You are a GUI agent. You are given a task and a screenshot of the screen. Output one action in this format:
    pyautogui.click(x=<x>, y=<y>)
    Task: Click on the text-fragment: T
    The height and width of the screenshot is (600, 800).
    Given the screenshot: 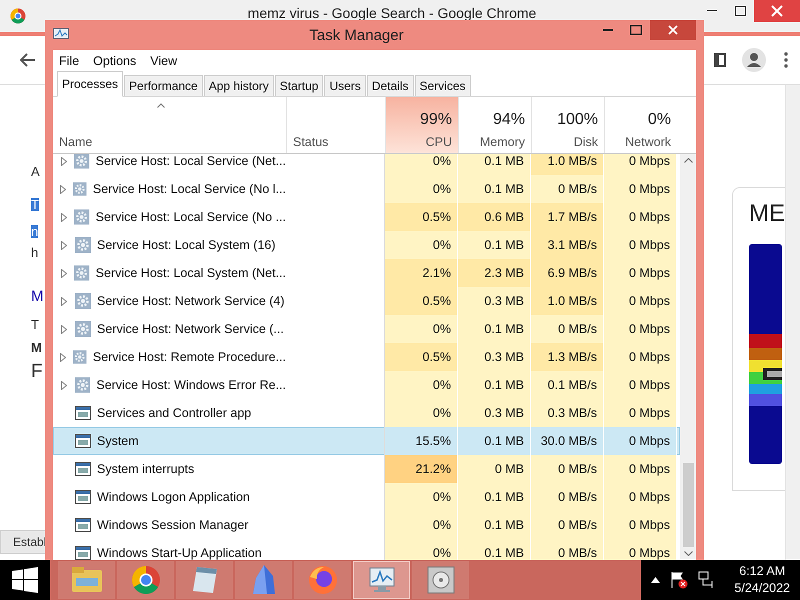 What is the action you would take?
    pyautogui.click(x=35, y=324)
    